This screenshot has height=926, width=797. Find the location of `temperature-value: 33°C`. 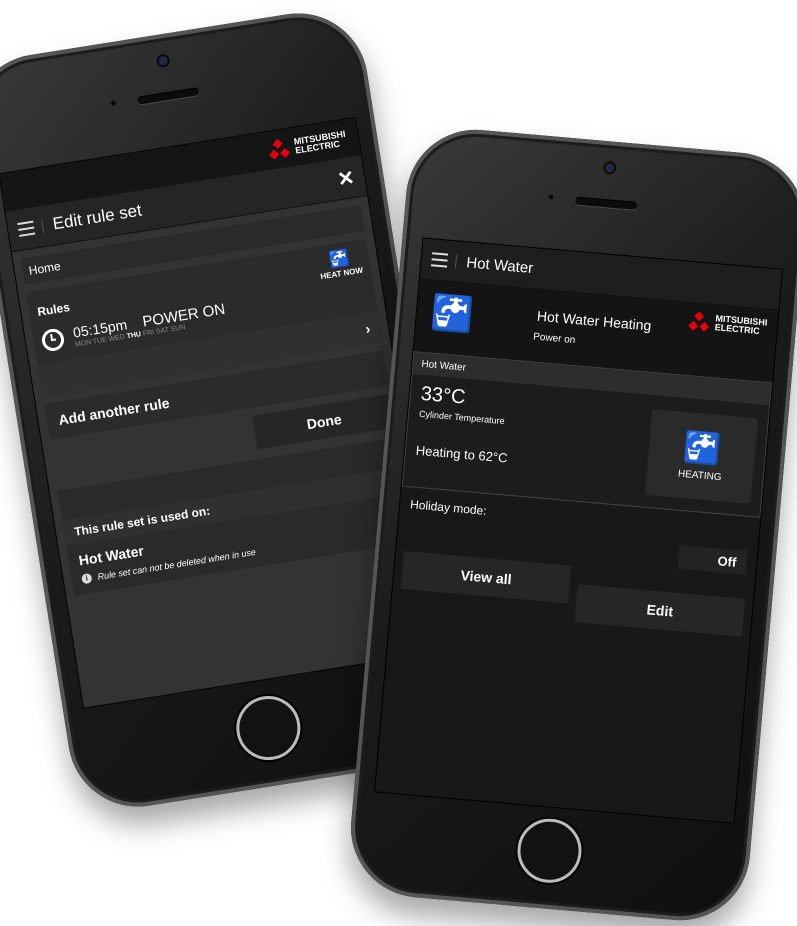

temperature-value: 33°C is located at coordinates (443, 395).